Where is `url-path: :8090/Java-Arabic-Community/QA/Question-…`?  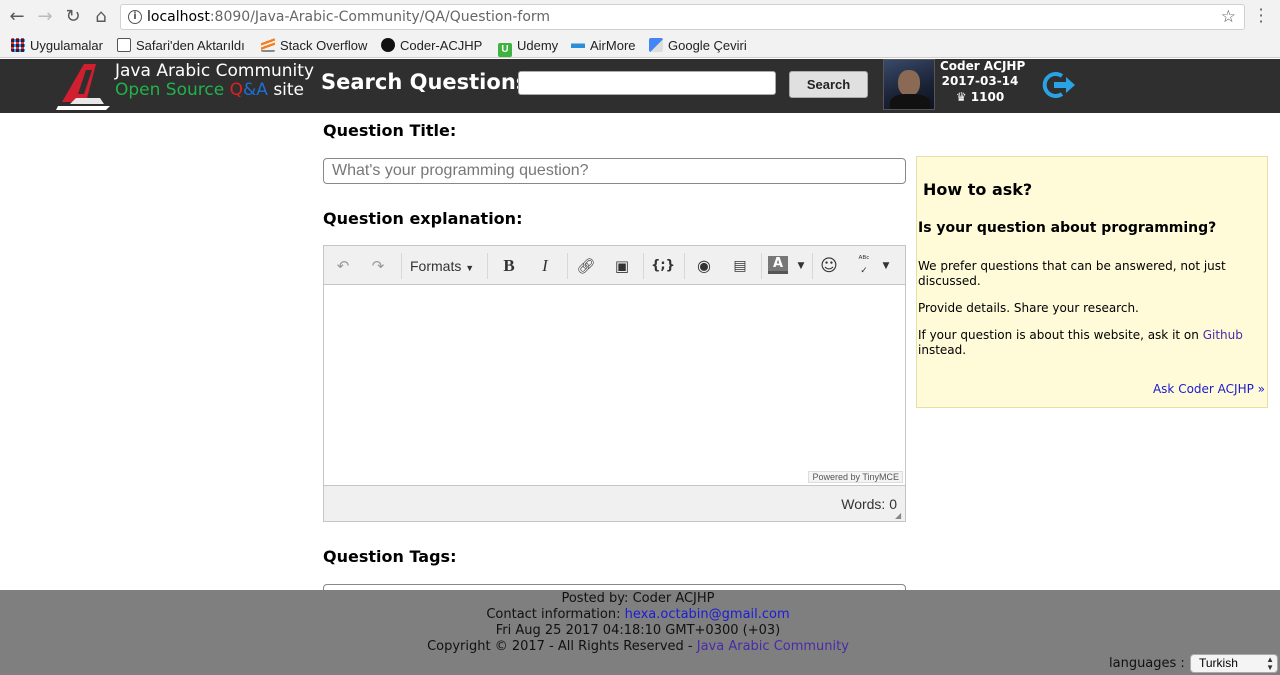
url-path: :8090/Java-Arabic-Community/QA/Question-… is located at coordinates (380, 17).